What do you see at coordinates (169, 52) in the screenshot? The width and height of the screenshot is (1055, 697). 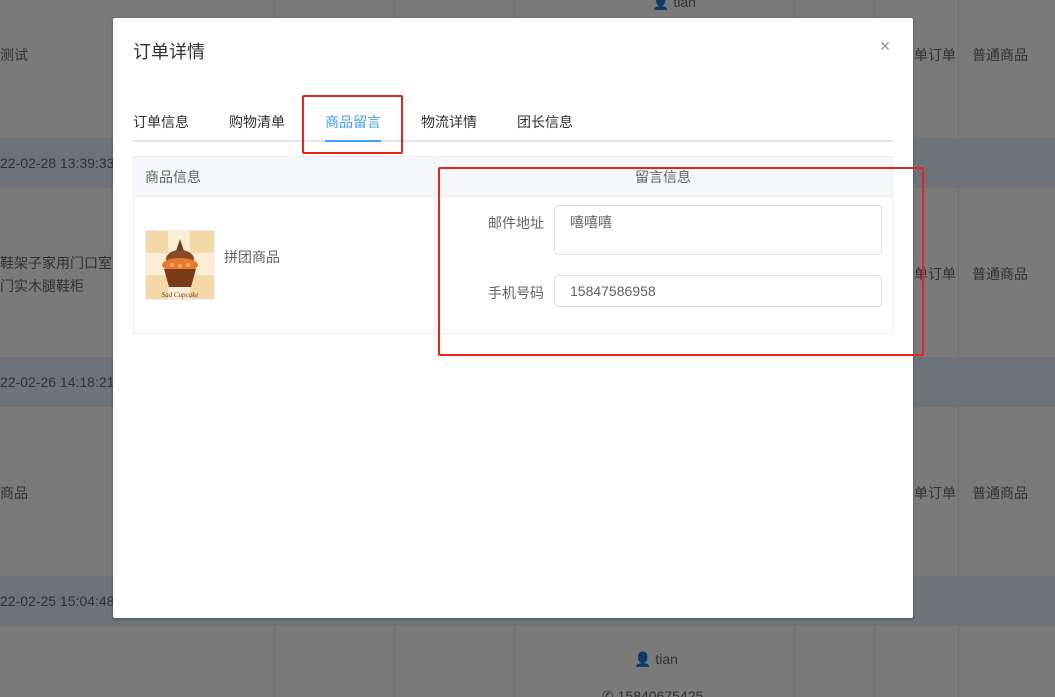 I see `dialog-title: 订单详情` at bounding box center [169, 52].